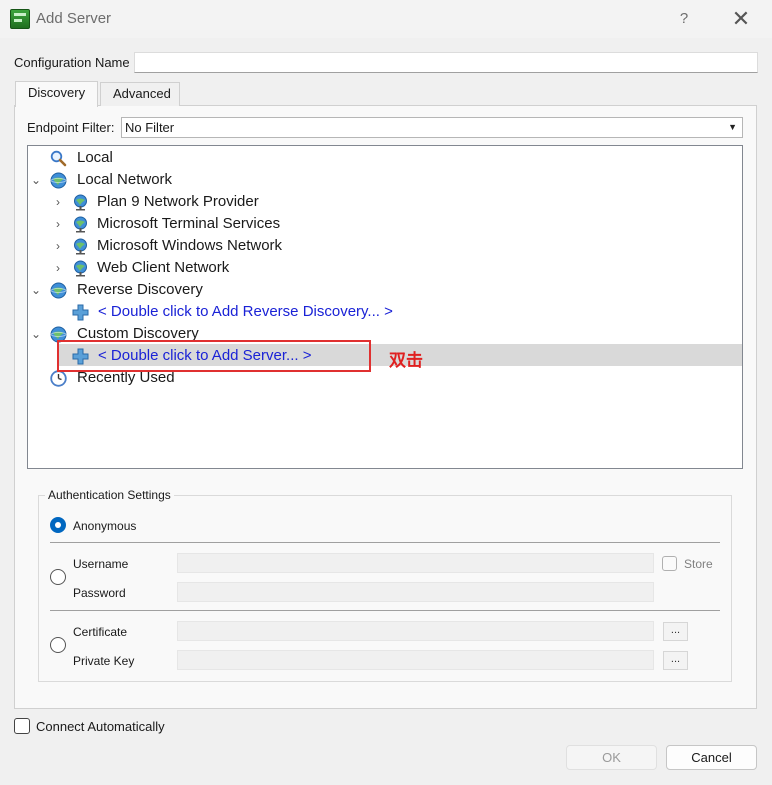 This screenshot has width=772, height=785. What do you see at coordinates (190, 245) in the screenshot?
I see `tree-item-label: Microsoft Windows Network` at bounding box center [190, 245].